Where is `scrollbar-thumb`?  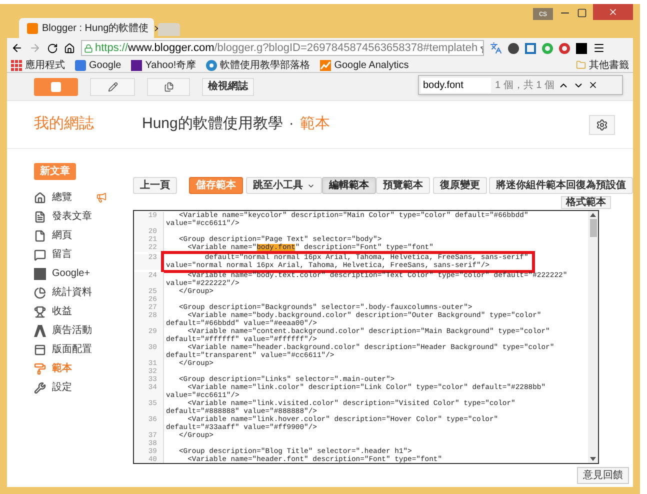 scrollbar-thumb is located at coordinates (593, 228).